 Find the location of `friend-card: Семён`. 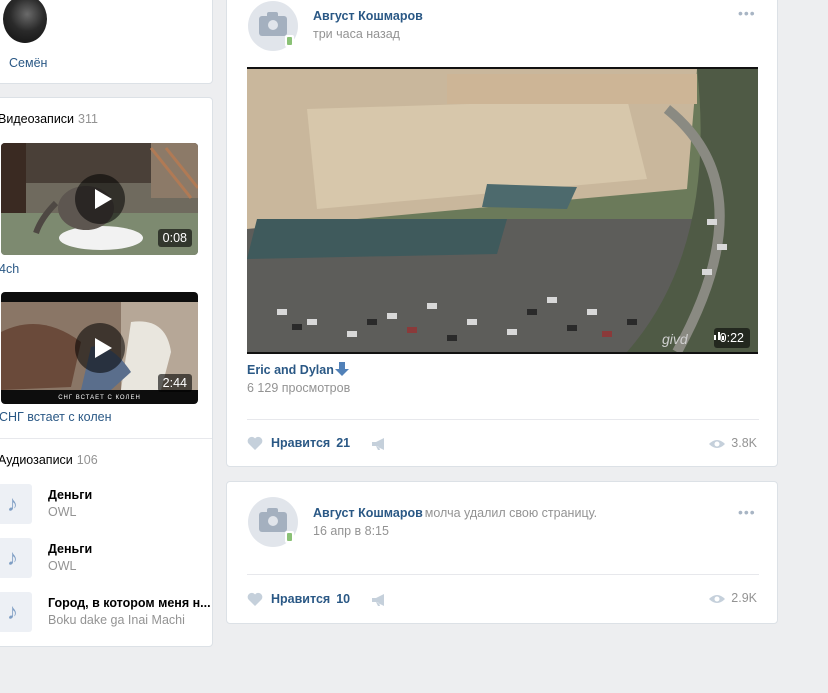

friend-card: Семён is located at coordinates (106, 42).